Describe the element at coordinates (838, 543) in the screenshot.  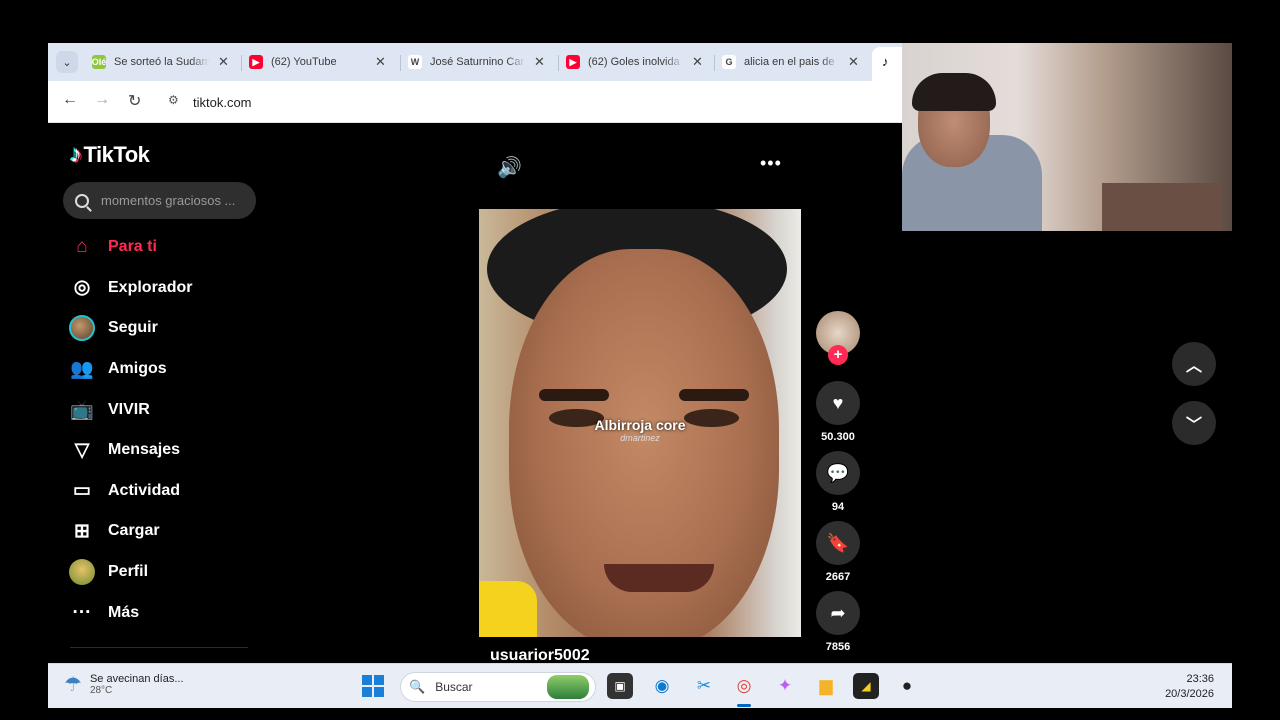
I see `save-button: 🔖` at that location.